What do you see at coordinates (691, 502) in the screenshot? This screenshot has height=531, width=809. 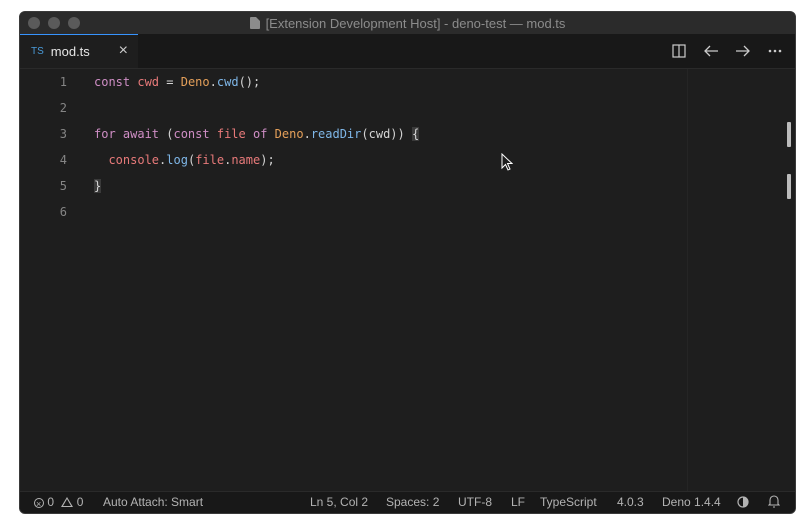 I see `deno-version: Deno 1.4.4` at bounding box center [691, 502].